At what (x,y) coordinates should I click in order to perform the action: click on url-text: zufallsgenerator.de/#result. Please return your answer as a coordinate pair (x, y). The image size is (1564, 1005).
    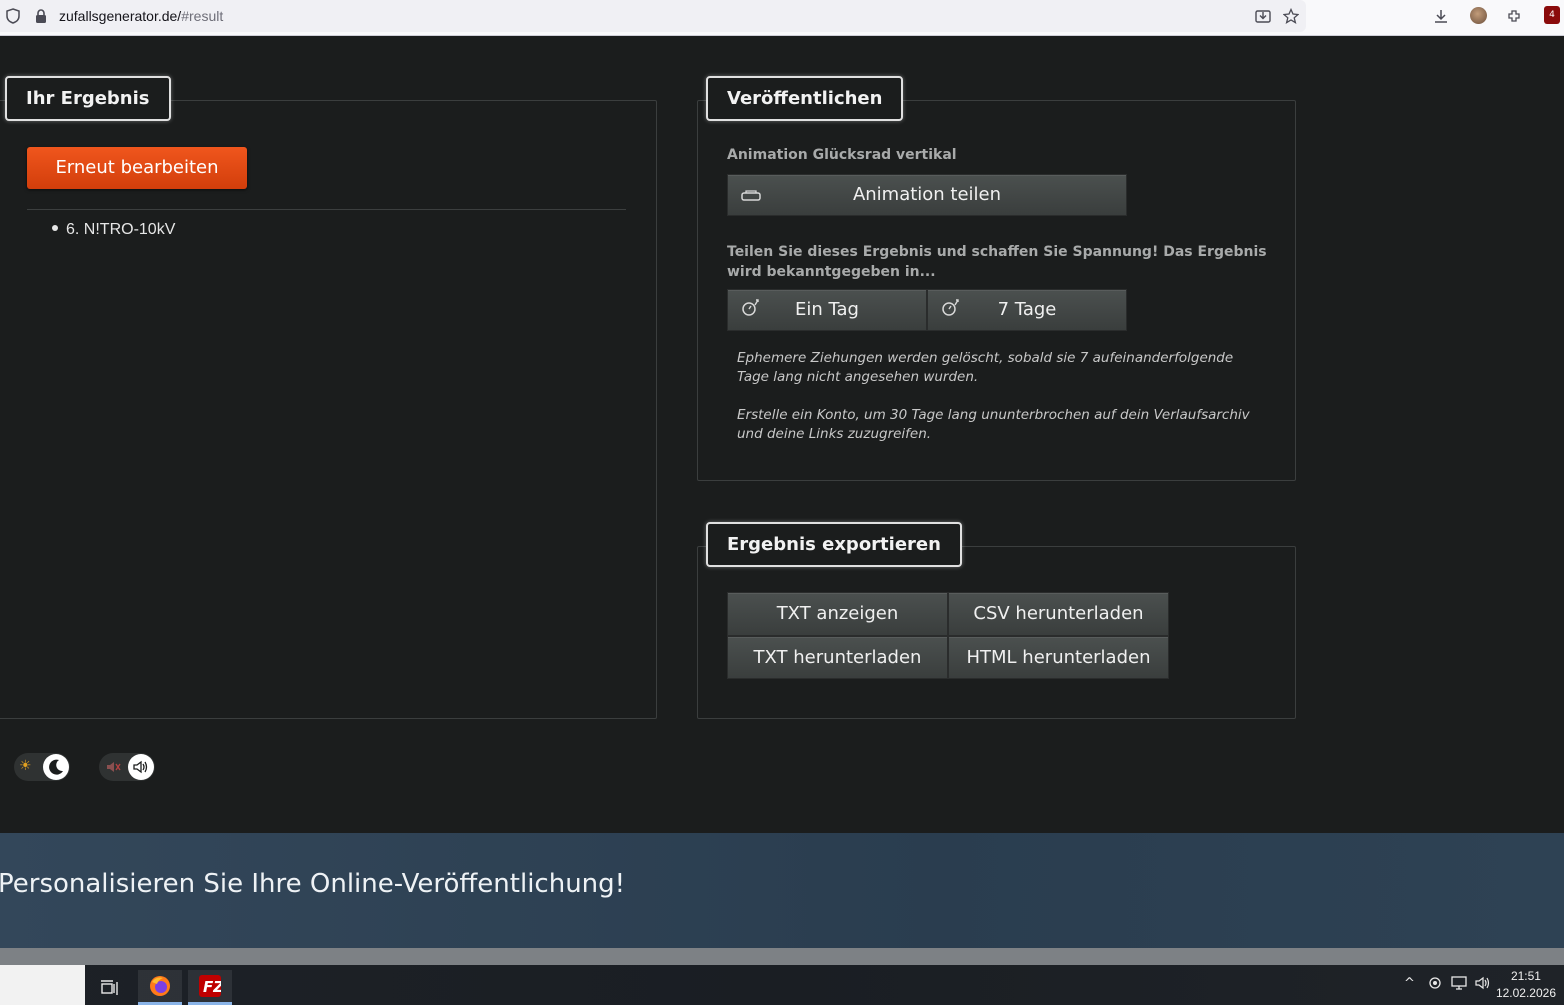
    Looking at the image, I should click on (141, 16).